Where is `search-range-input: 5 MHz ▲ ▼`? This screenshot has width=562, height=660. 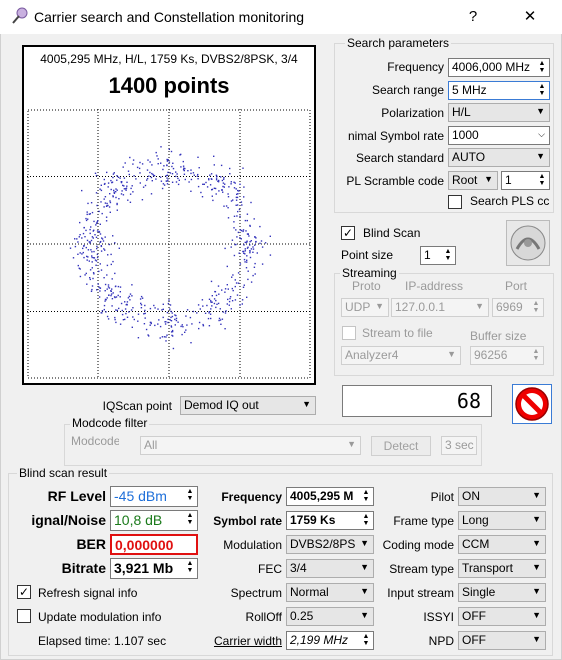 search-range-input: 5 MHz ▲ ▼ is located at coordinates (499, 90).